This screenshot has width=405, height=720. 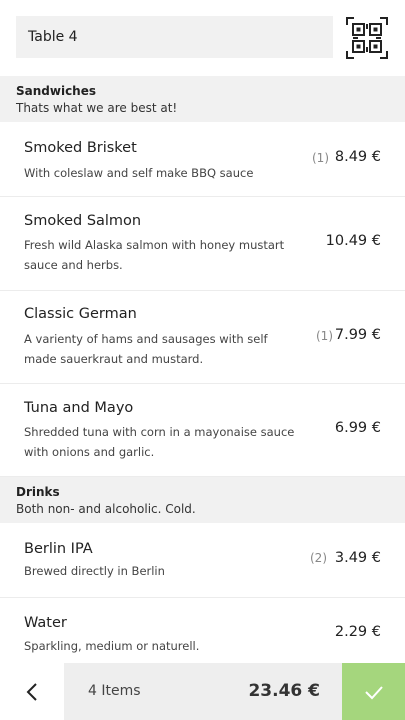 What do you see at coordinates (58, 549) in the screenshot?
I see `item-title: Berlin IPA` at bounding box center [58, 549].